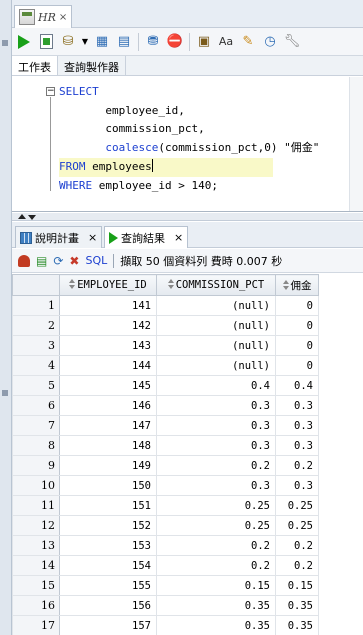  I want to click on column-header-employee-id: EMPLOYEE_ID, so click(108, 285).